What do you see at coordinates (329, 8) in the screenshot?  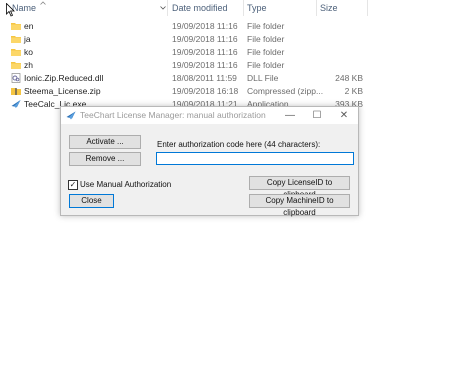 I see `column-size: Size` at bounding box center [329, 8].